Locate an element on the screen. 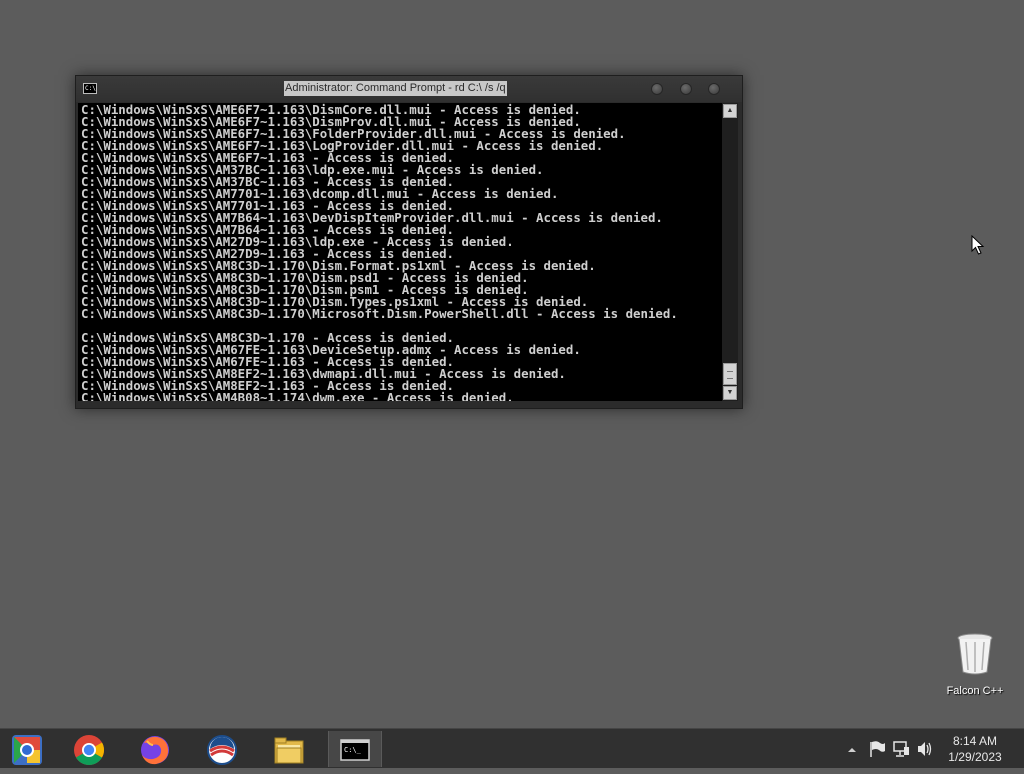  vertical-scrollbar: ▲ ▼ is located at coordinates (730, 252).